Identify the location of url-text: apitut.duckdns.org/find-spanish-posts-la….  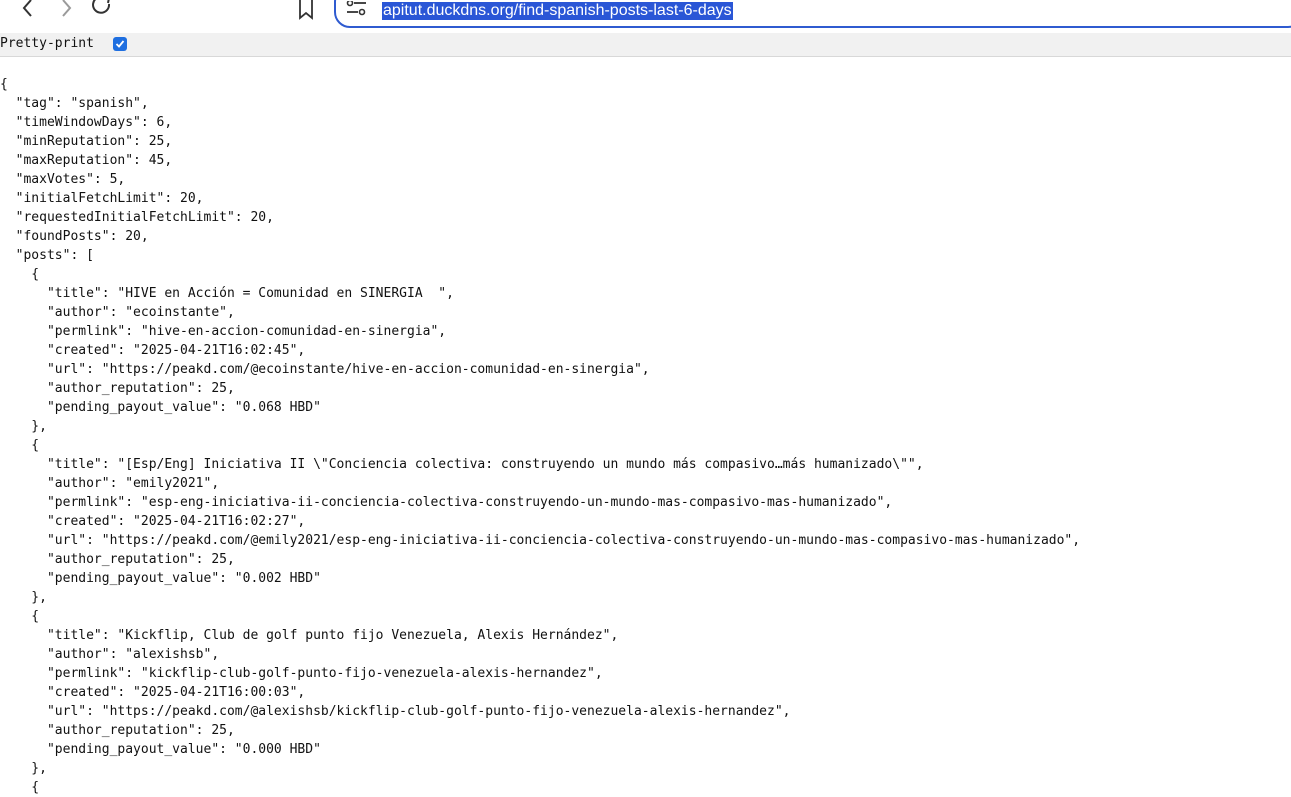
(557, 11).